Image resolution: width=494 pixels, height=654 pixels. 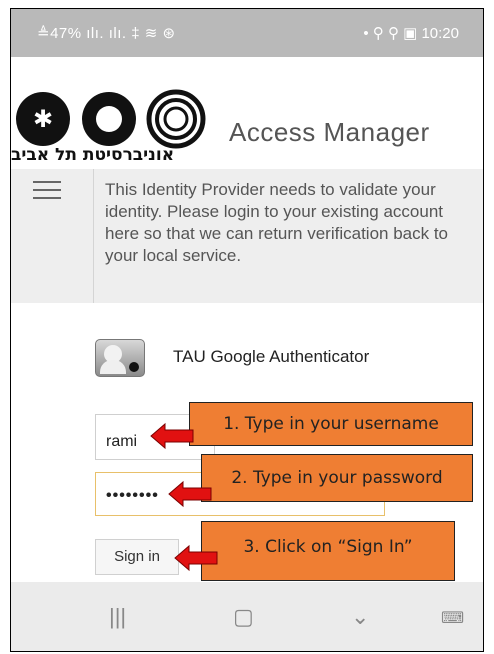 What do you see at coordinates (190, 494) in the screenshot?
I see `arrow-password` at bounding box center [190, 494].